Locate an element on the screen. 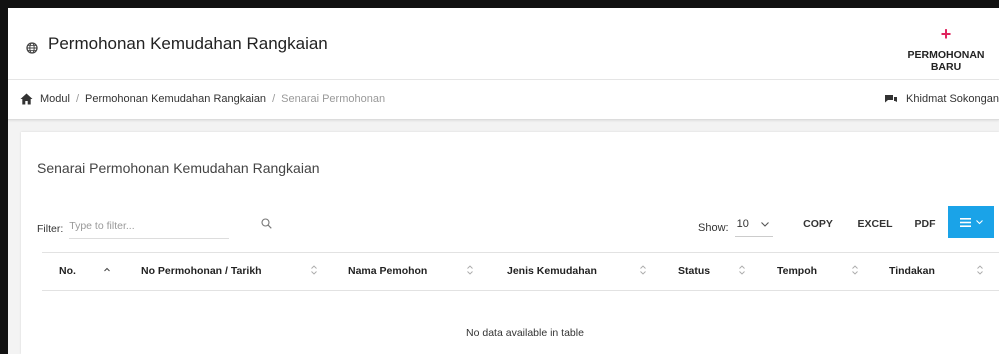 The width and height of the screenshot is (999, 354). search-icon is located at coordinates (266, 223).